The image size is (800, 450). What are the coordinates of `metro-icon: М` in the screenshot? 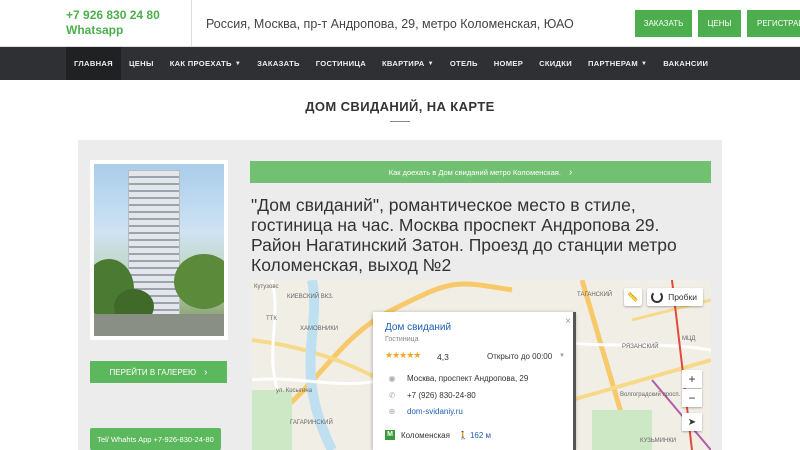 It's located at (390, 435).